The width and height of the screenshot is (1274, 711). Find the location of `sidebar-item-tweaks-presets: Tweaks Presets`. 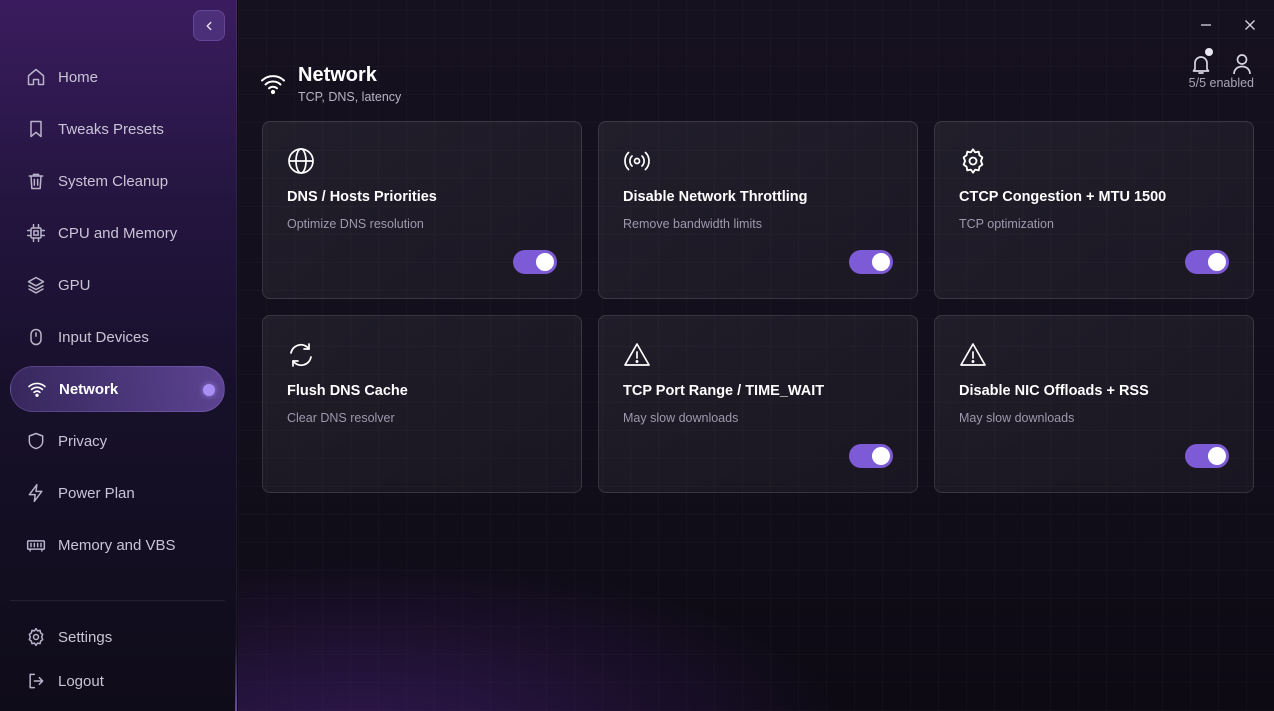

sidebar-item-tweaks-presets: Tweaks Presets is located at coordinates (117, 129).